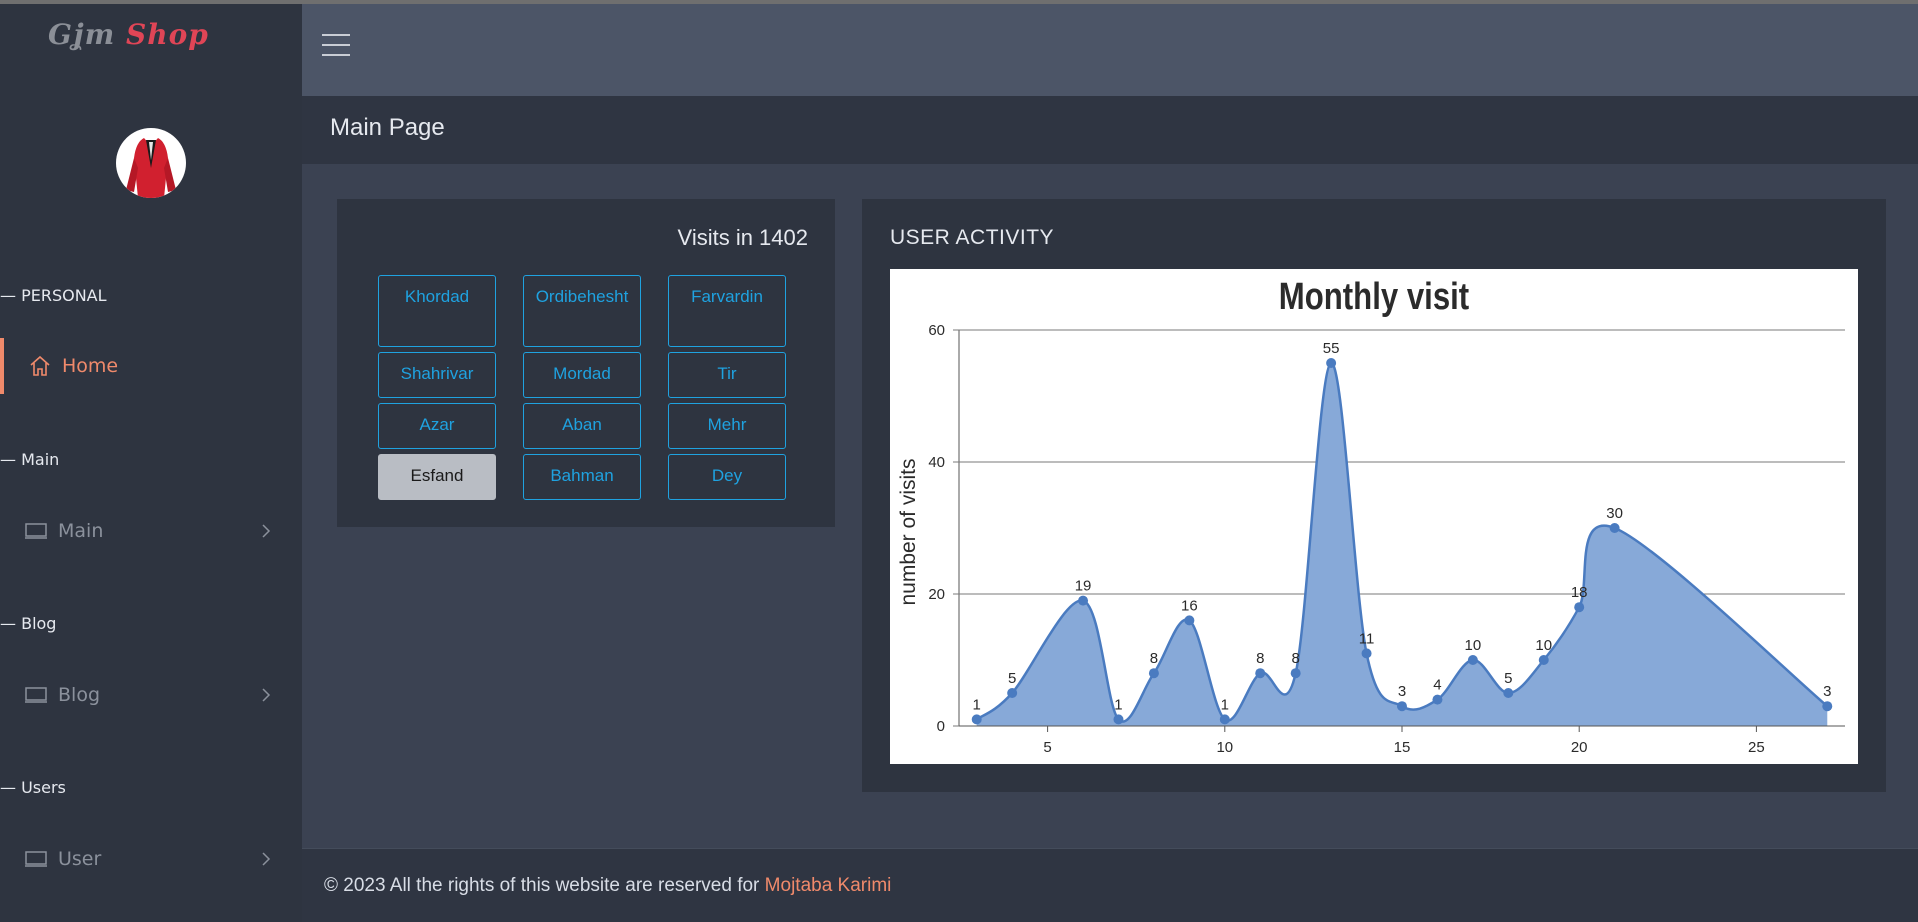 The height and width of the screenshot is (922, 1918). Describe the element at coordinates (908, 531) in the screenshot. I see `chart-y-axis-label: number of visits` at that location.